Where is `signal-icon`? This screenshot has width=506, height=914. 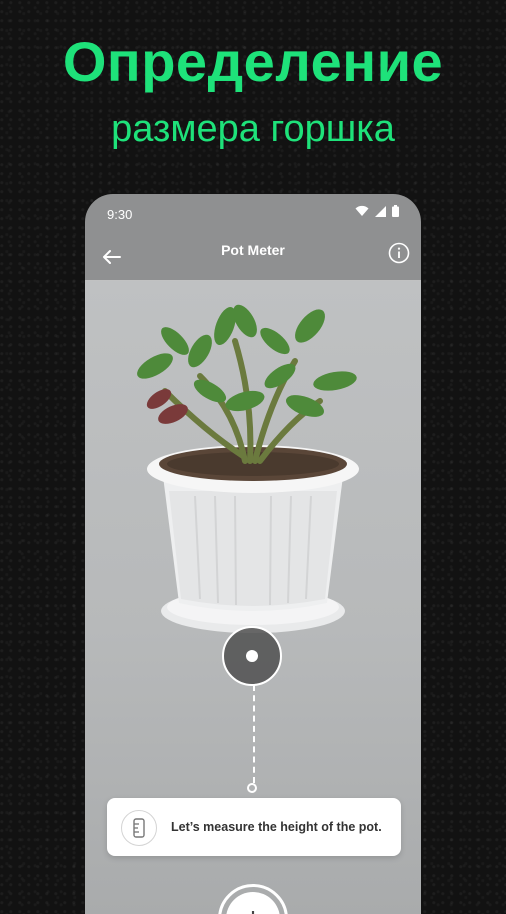 signal-icon is located at coordinates (380, 211).